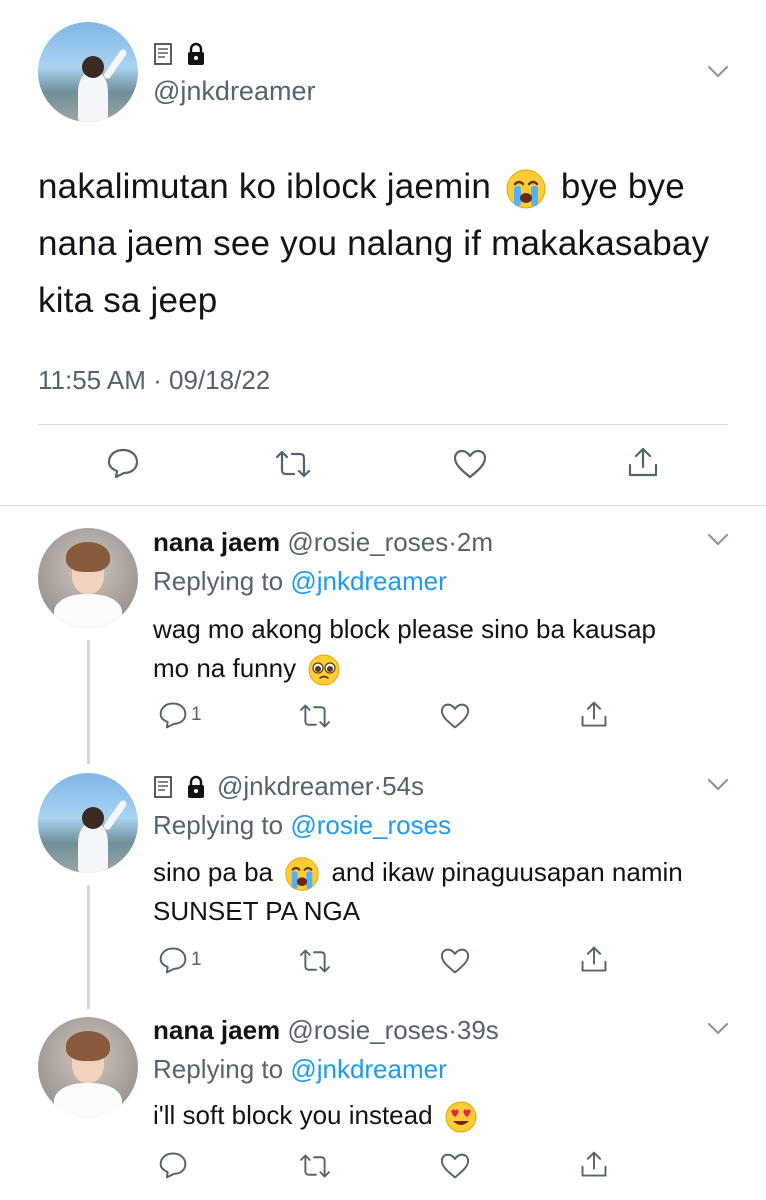 Image resolution: width=766 pixels, height=1200 pixels. I want to click on reply-header: nana jaem @rosie_roses·2m, so click(323, 542).